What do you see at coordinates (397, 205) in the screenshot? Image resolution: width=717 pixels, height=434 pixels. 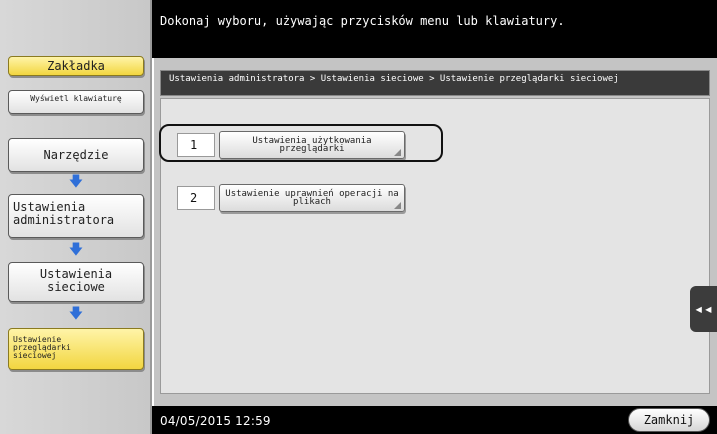 I see `corner-triangle-icon` at bounding box center [397, 205].